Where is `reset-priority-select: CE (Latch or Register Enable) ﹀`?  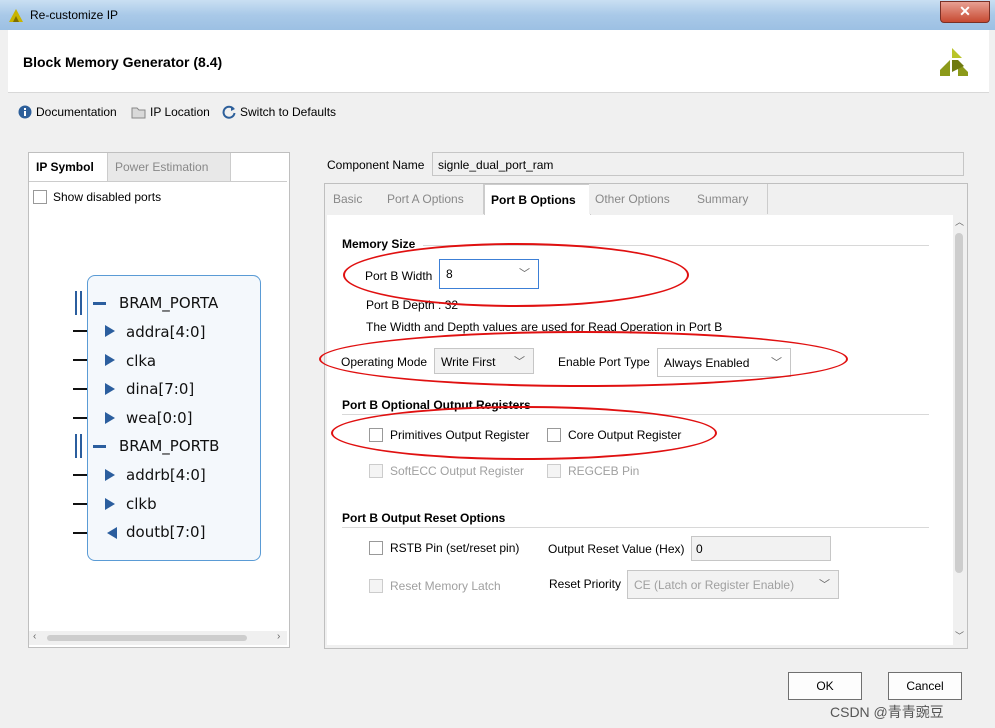 reset-priority-select: CE (Latch or Register Enable) ﹀ is located at coordinates (733, 584).